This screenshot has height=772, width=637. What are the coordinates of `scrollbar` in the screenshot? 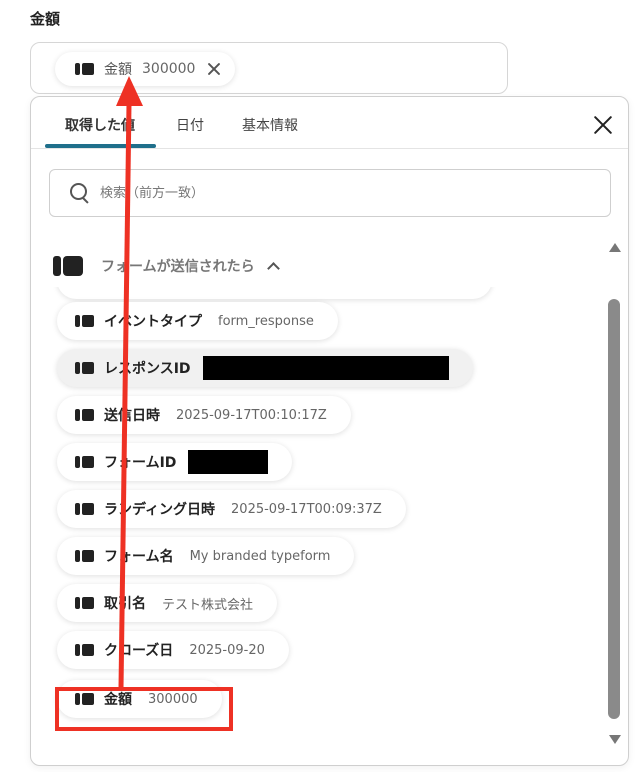 It's located at (614, 498).